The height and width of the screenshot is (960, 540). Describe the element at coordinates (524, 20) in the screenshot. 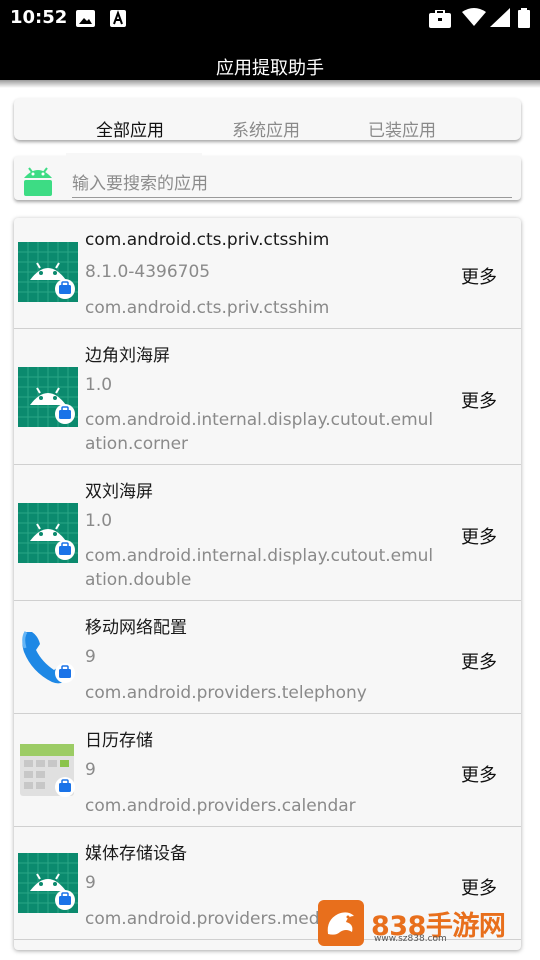

I see `battery-icon` at that location.